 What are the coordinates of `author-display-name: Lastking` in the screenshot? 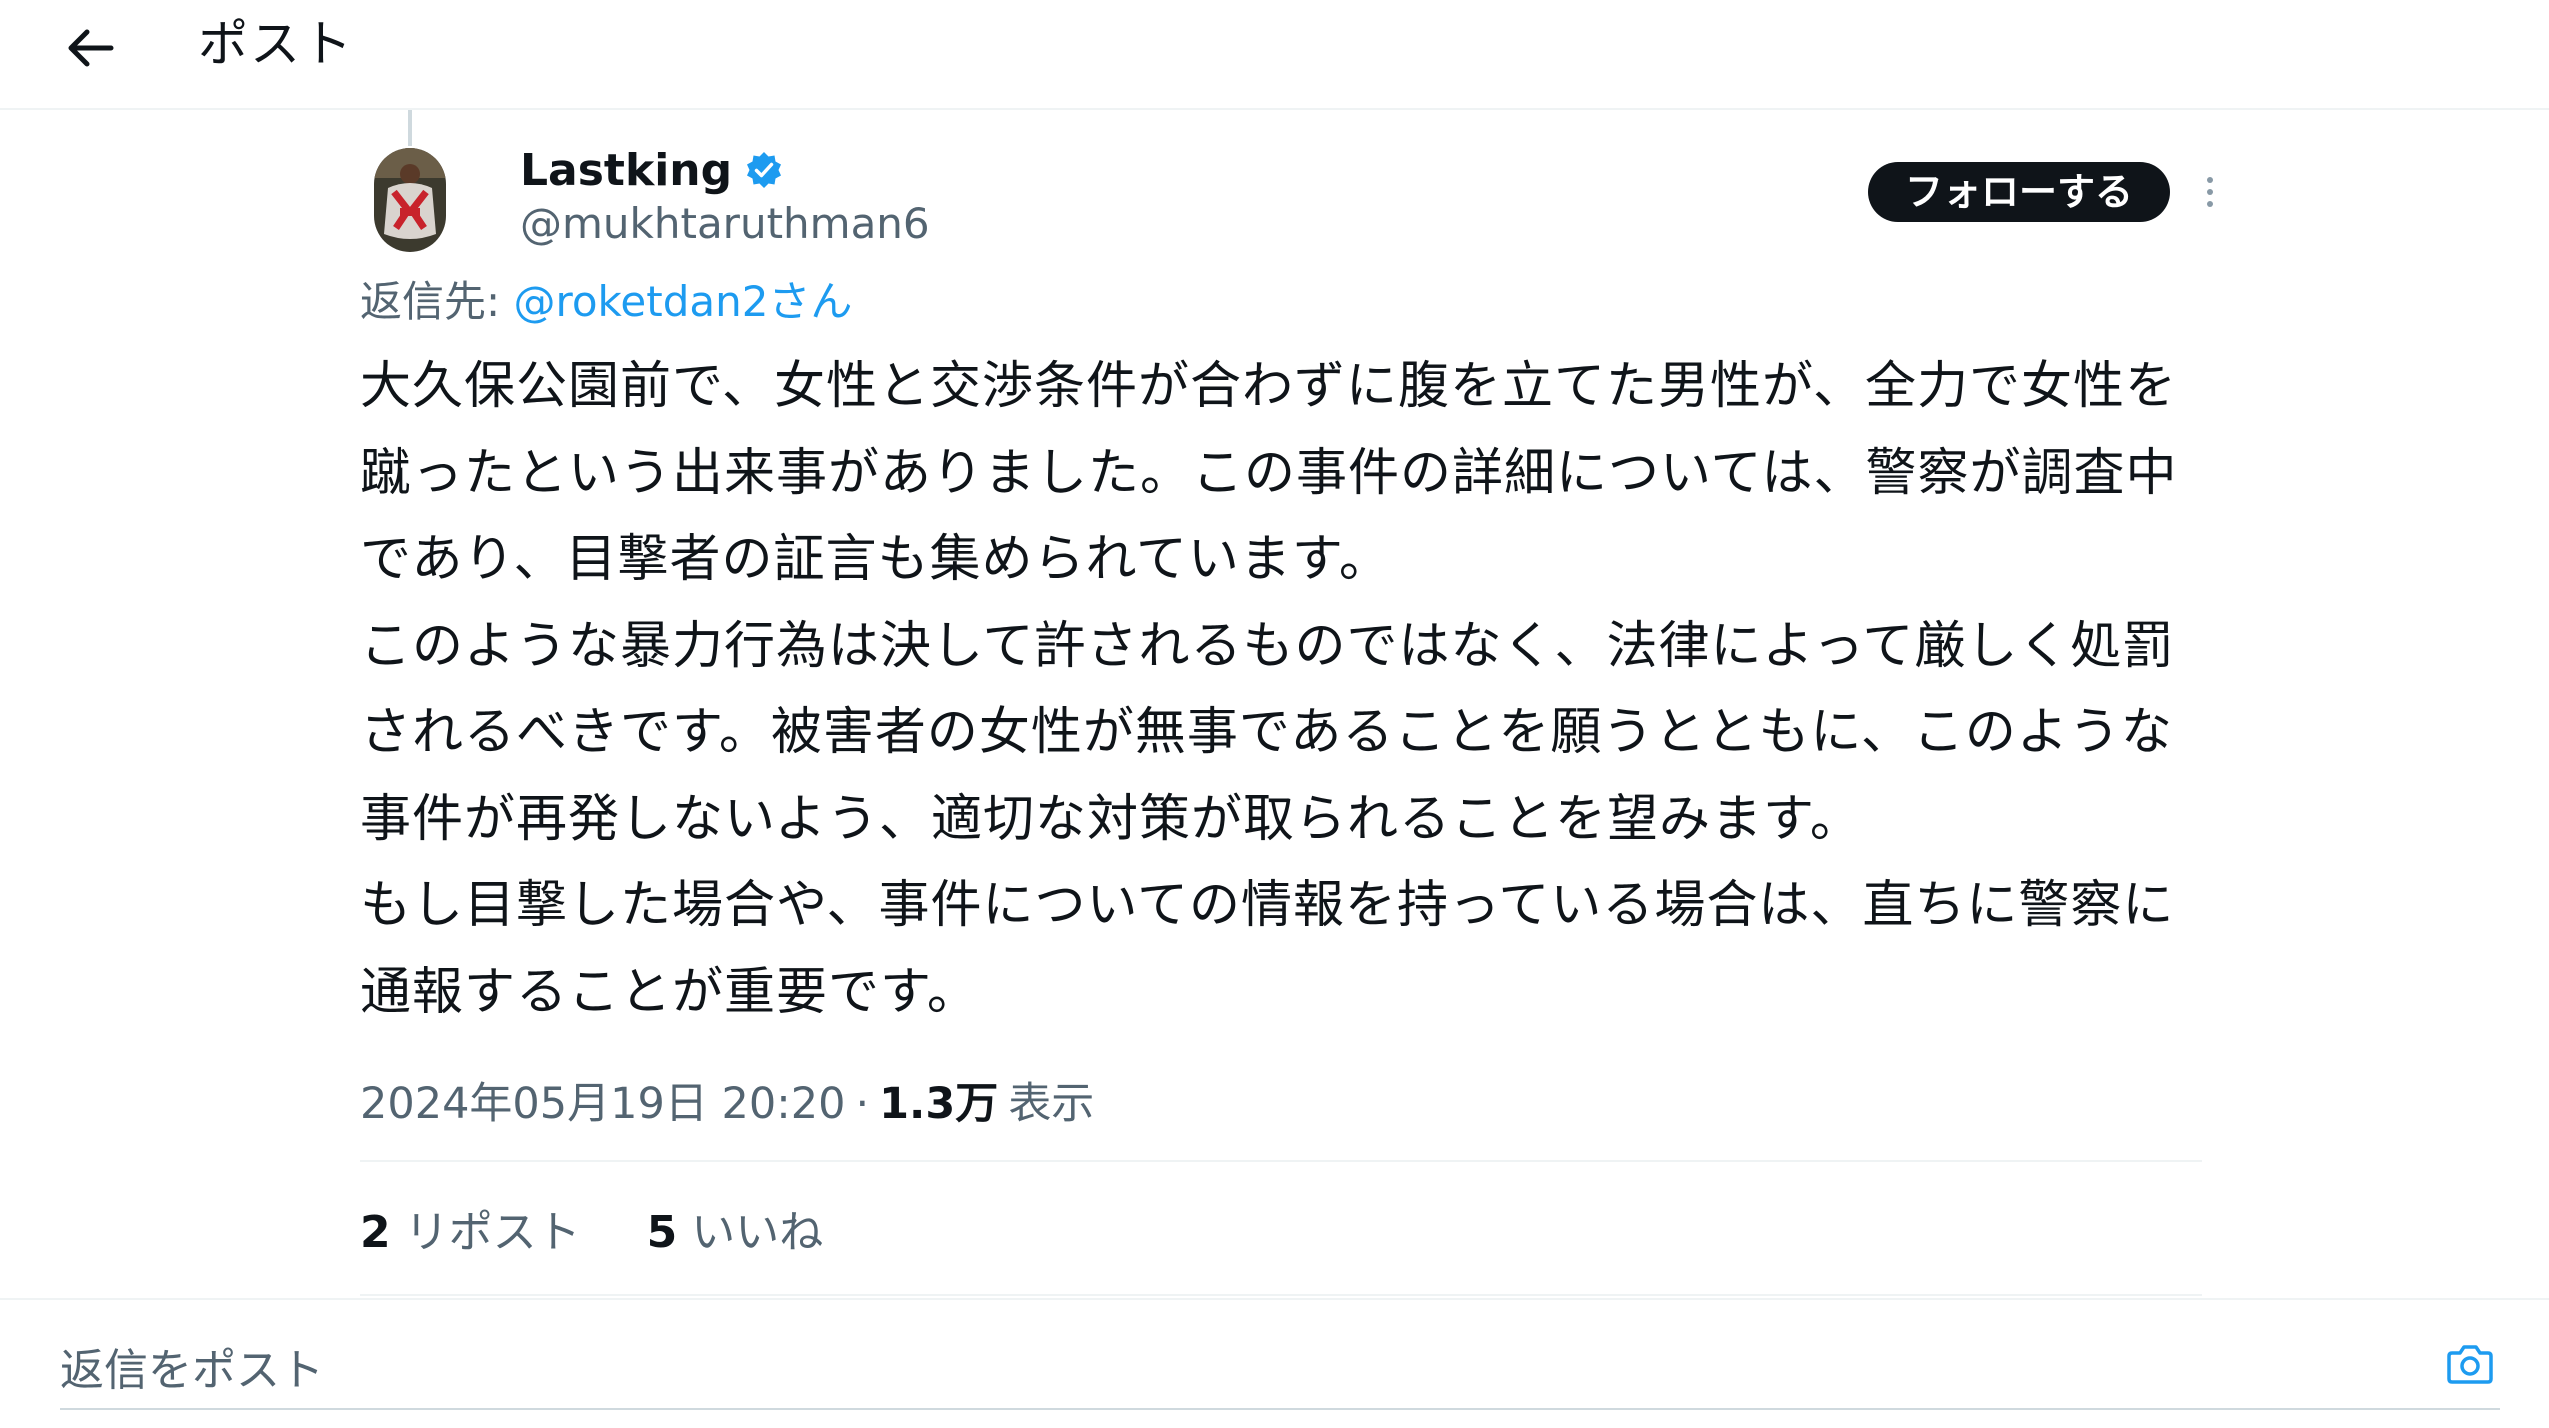 It's located at (626, 170).